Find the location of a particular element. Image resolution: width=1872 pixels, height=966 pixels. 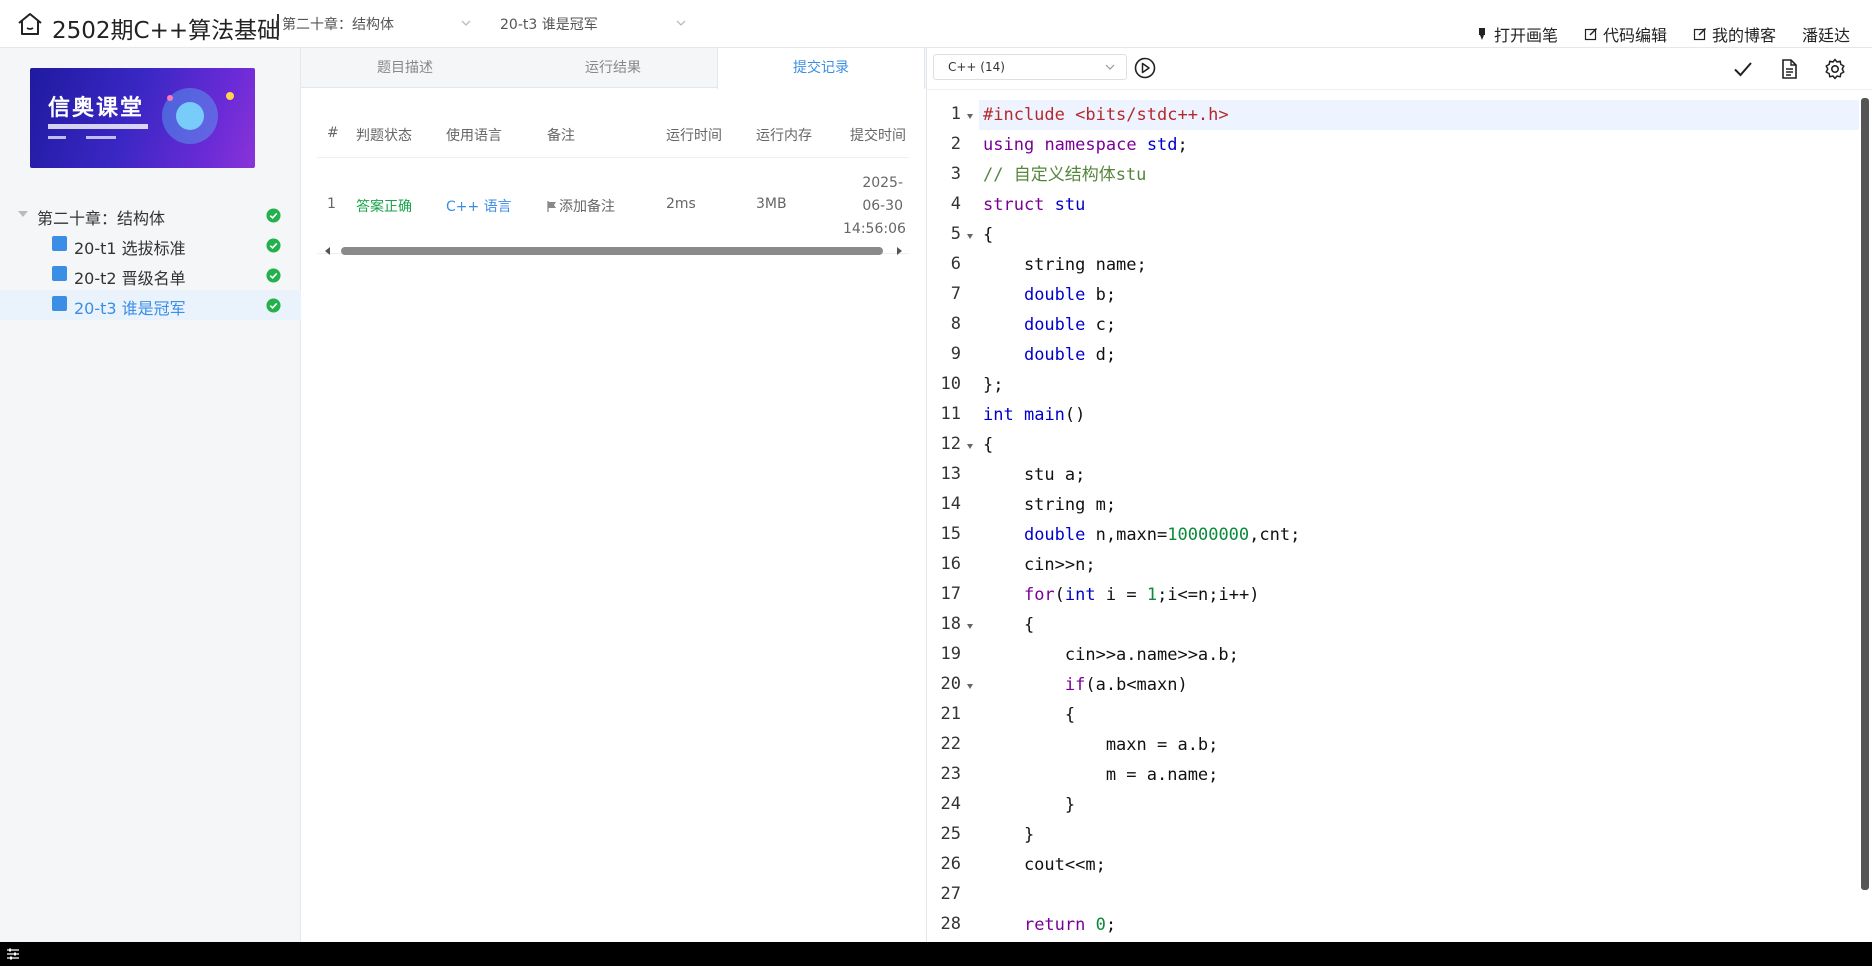

line-number: 7 is located at coordinates (955, 294).